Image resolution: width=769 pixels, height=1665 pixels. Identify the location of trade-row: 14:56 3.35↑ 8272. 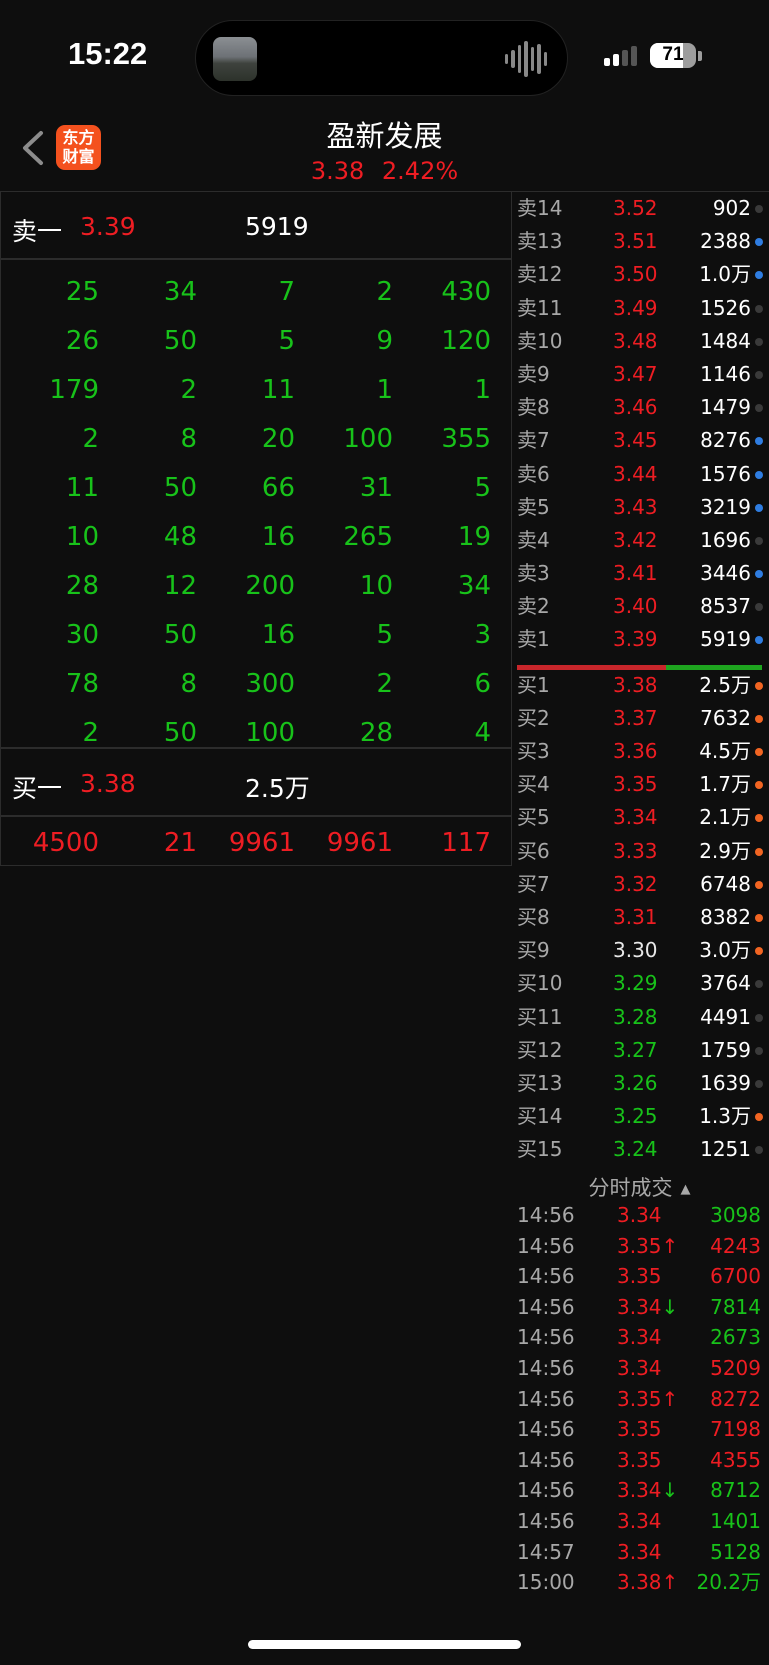
(643, 1399).